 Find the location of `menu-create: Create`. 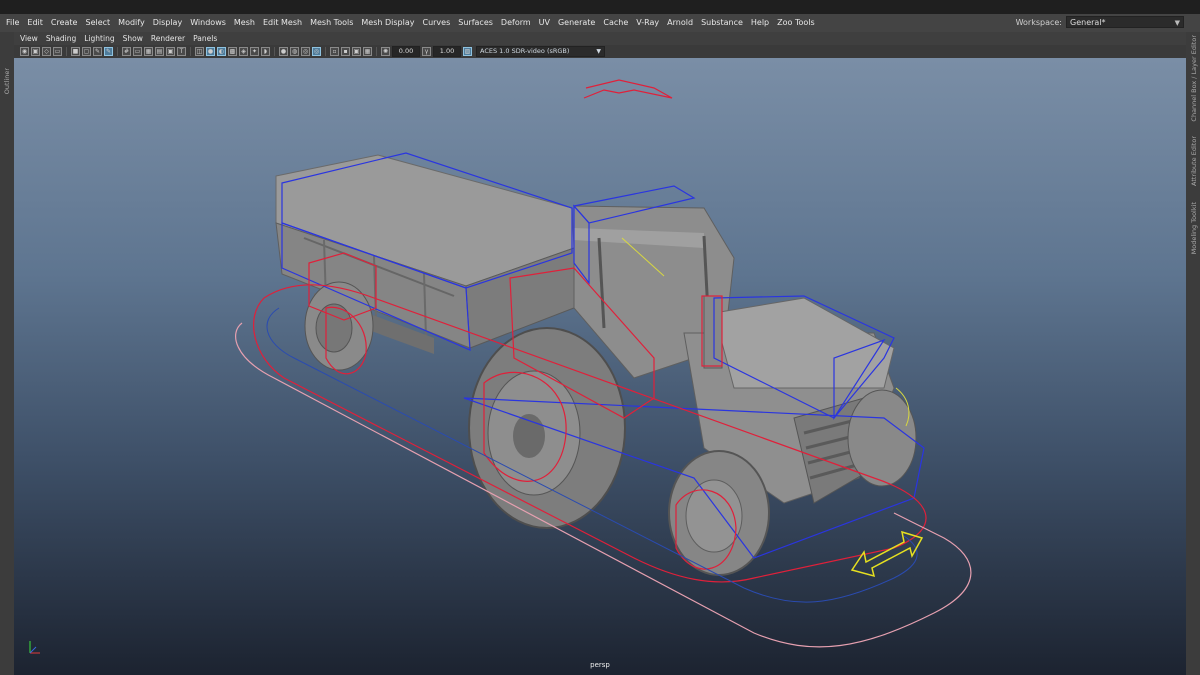

menu-create: Create is located at coordinates (64, 23).